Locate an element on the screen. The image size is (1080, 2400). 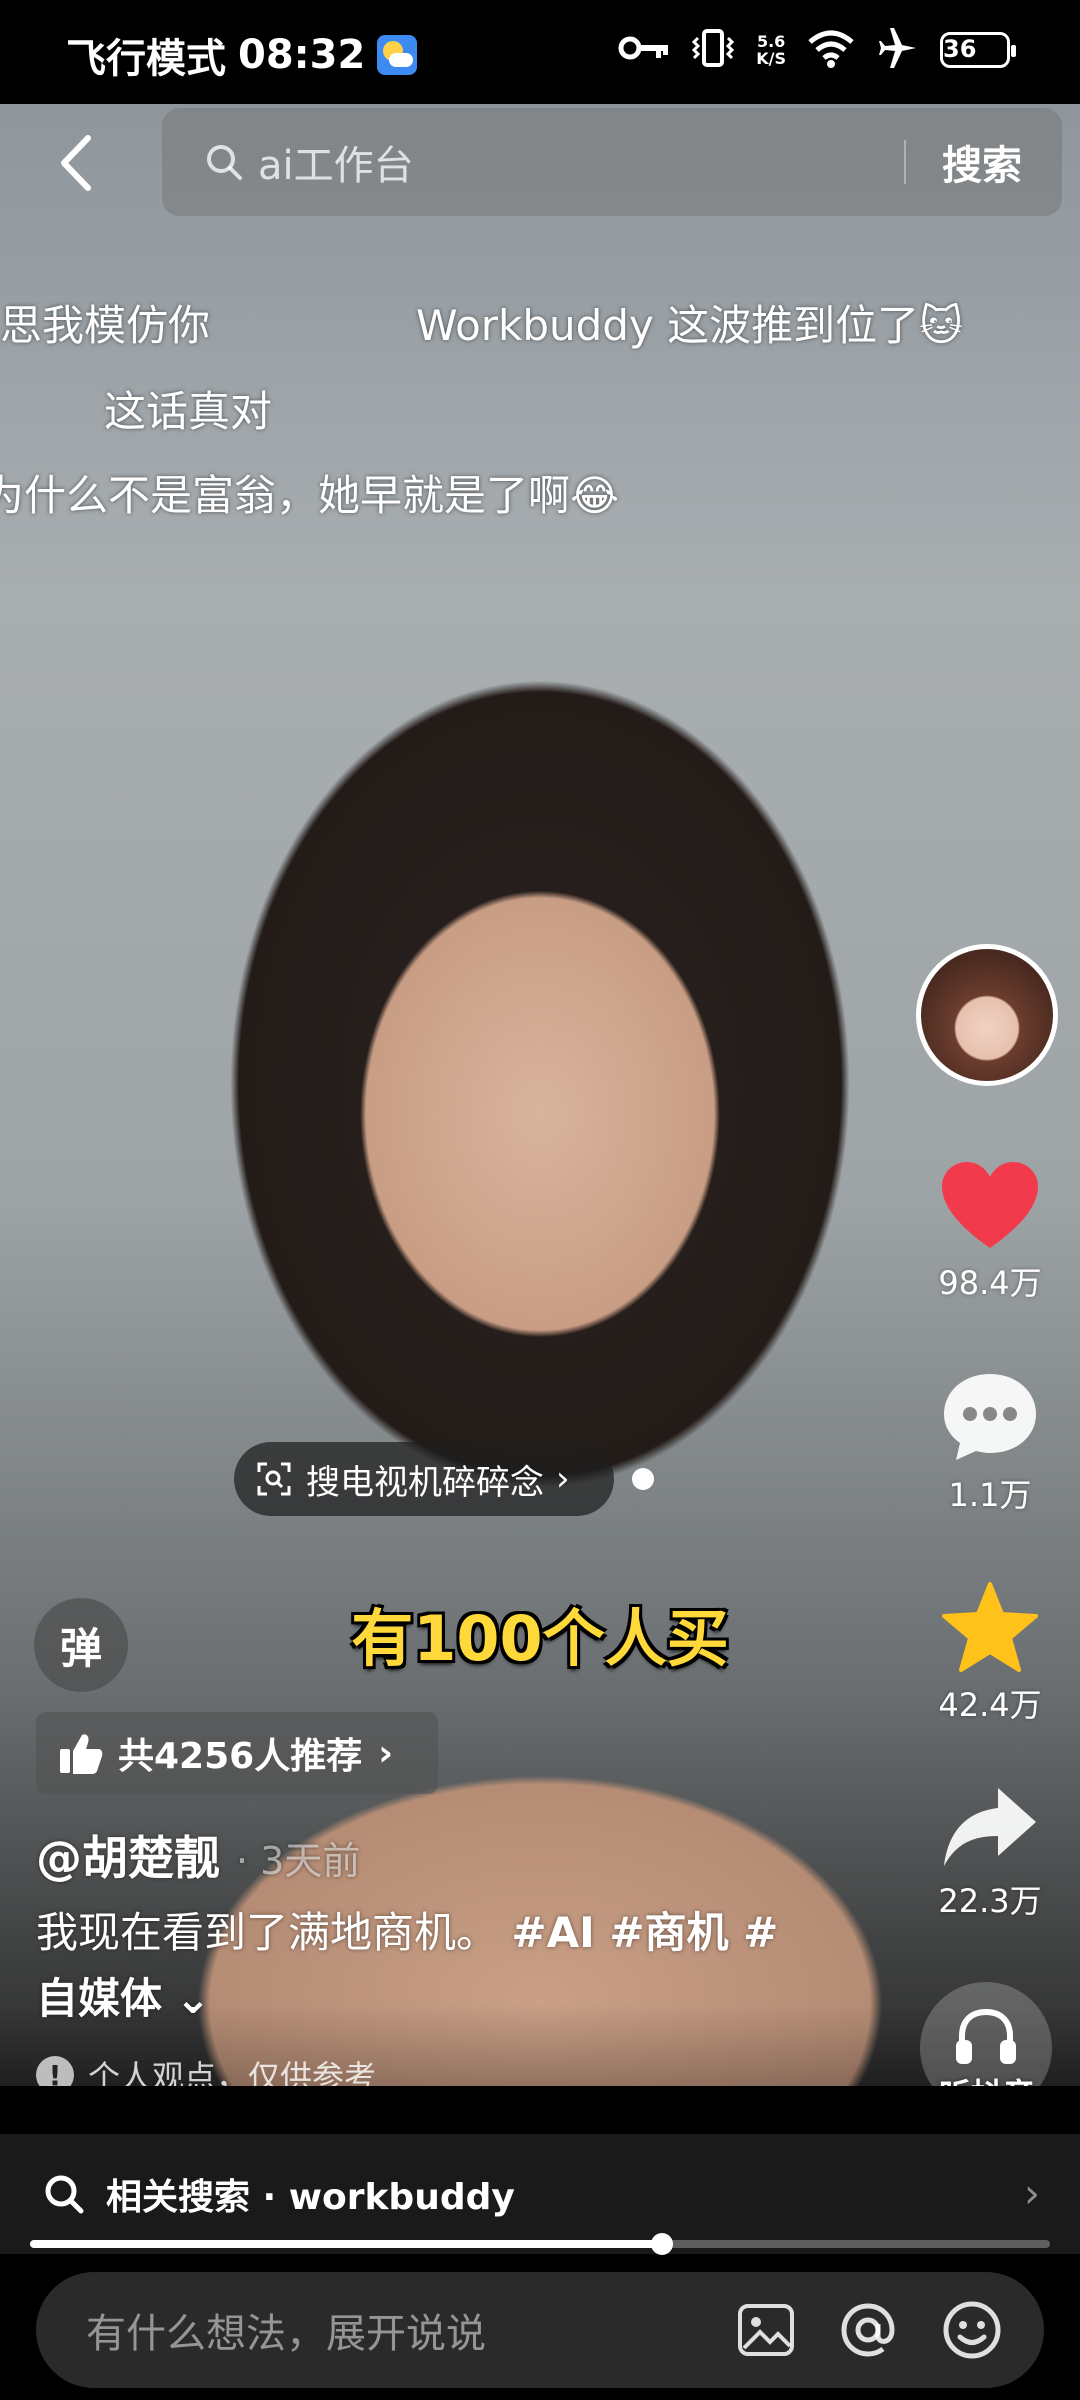
search-query: ai工作台 is located at coordinates (581, 162).